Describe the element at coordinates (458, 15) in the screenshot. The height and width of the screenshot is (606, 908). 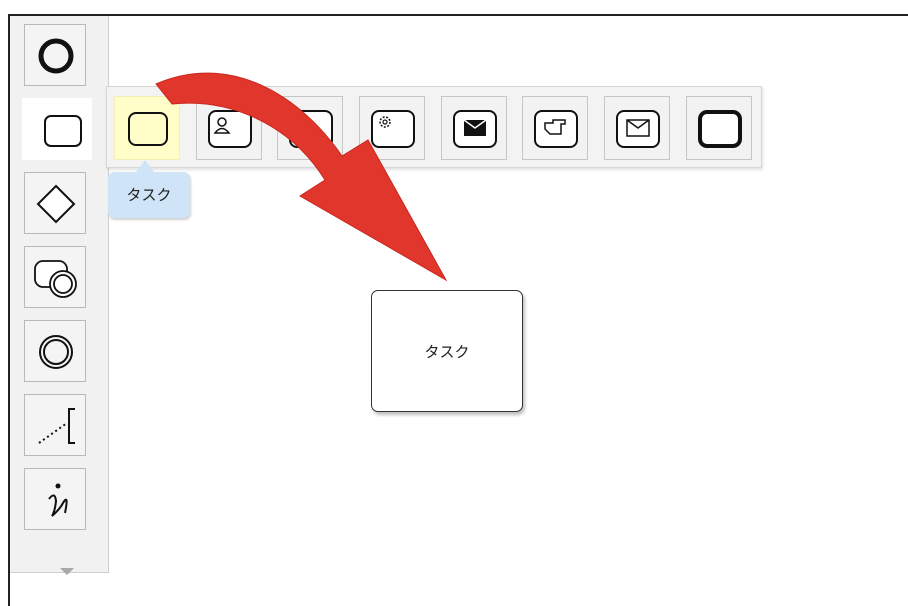
I see `canvas-frame-top` at that location.